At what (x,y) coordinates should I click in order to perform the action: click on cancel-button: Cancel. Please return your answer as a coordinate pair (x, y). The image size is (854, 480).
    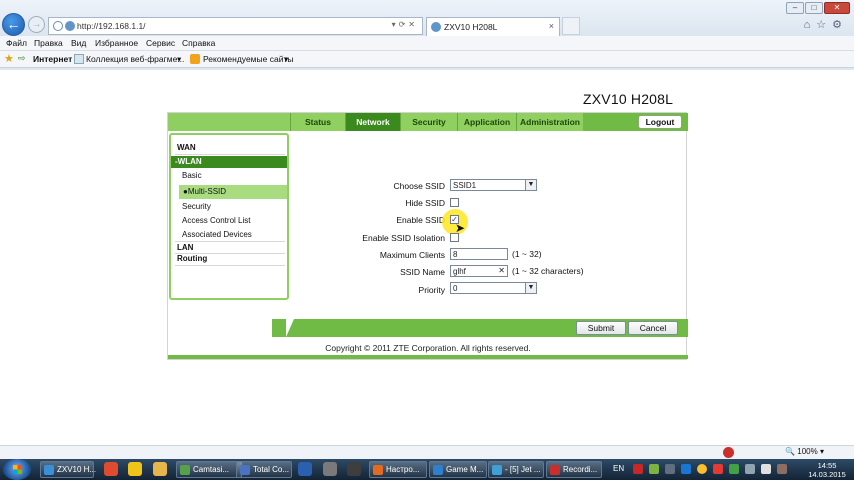
    Looking at the image, I should click on (653, 328).